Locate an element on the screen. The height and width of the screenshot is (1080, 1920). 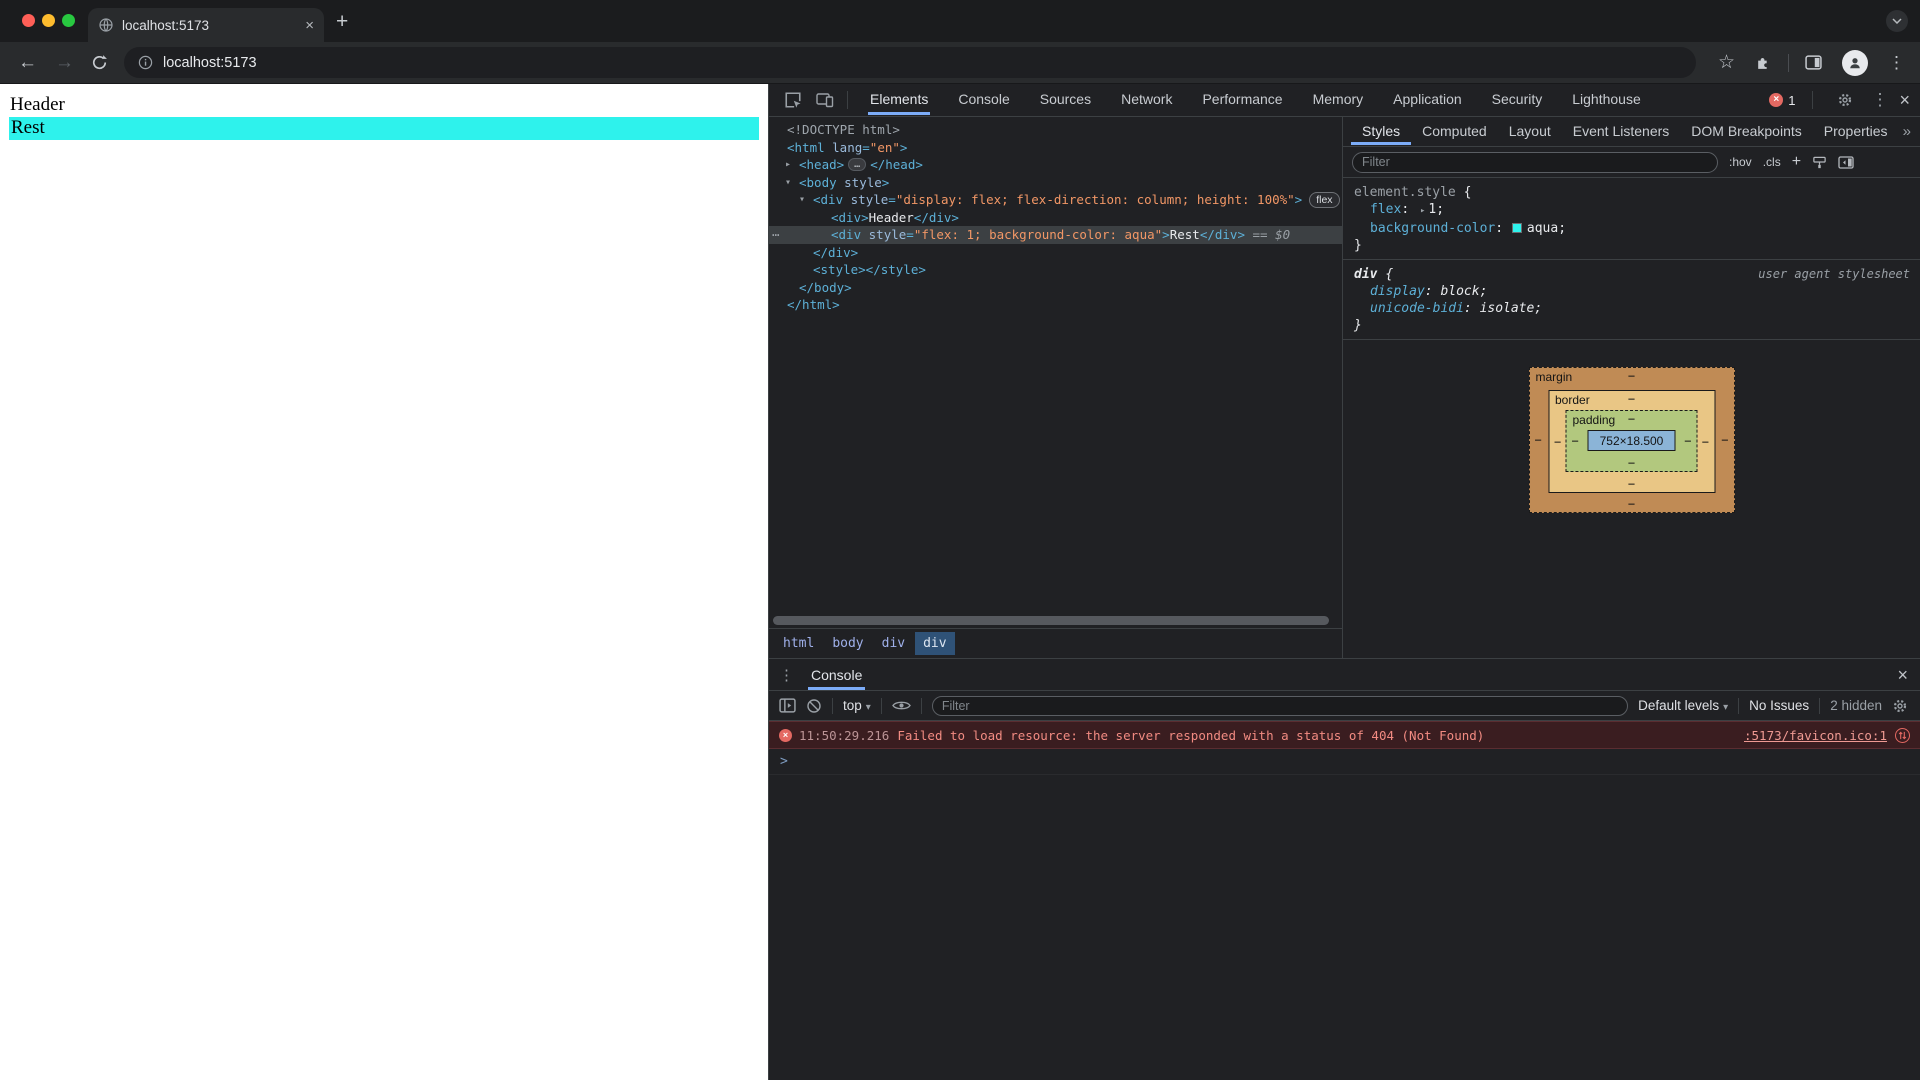
tab-close-icon: × is located at coordinates (309, 25).